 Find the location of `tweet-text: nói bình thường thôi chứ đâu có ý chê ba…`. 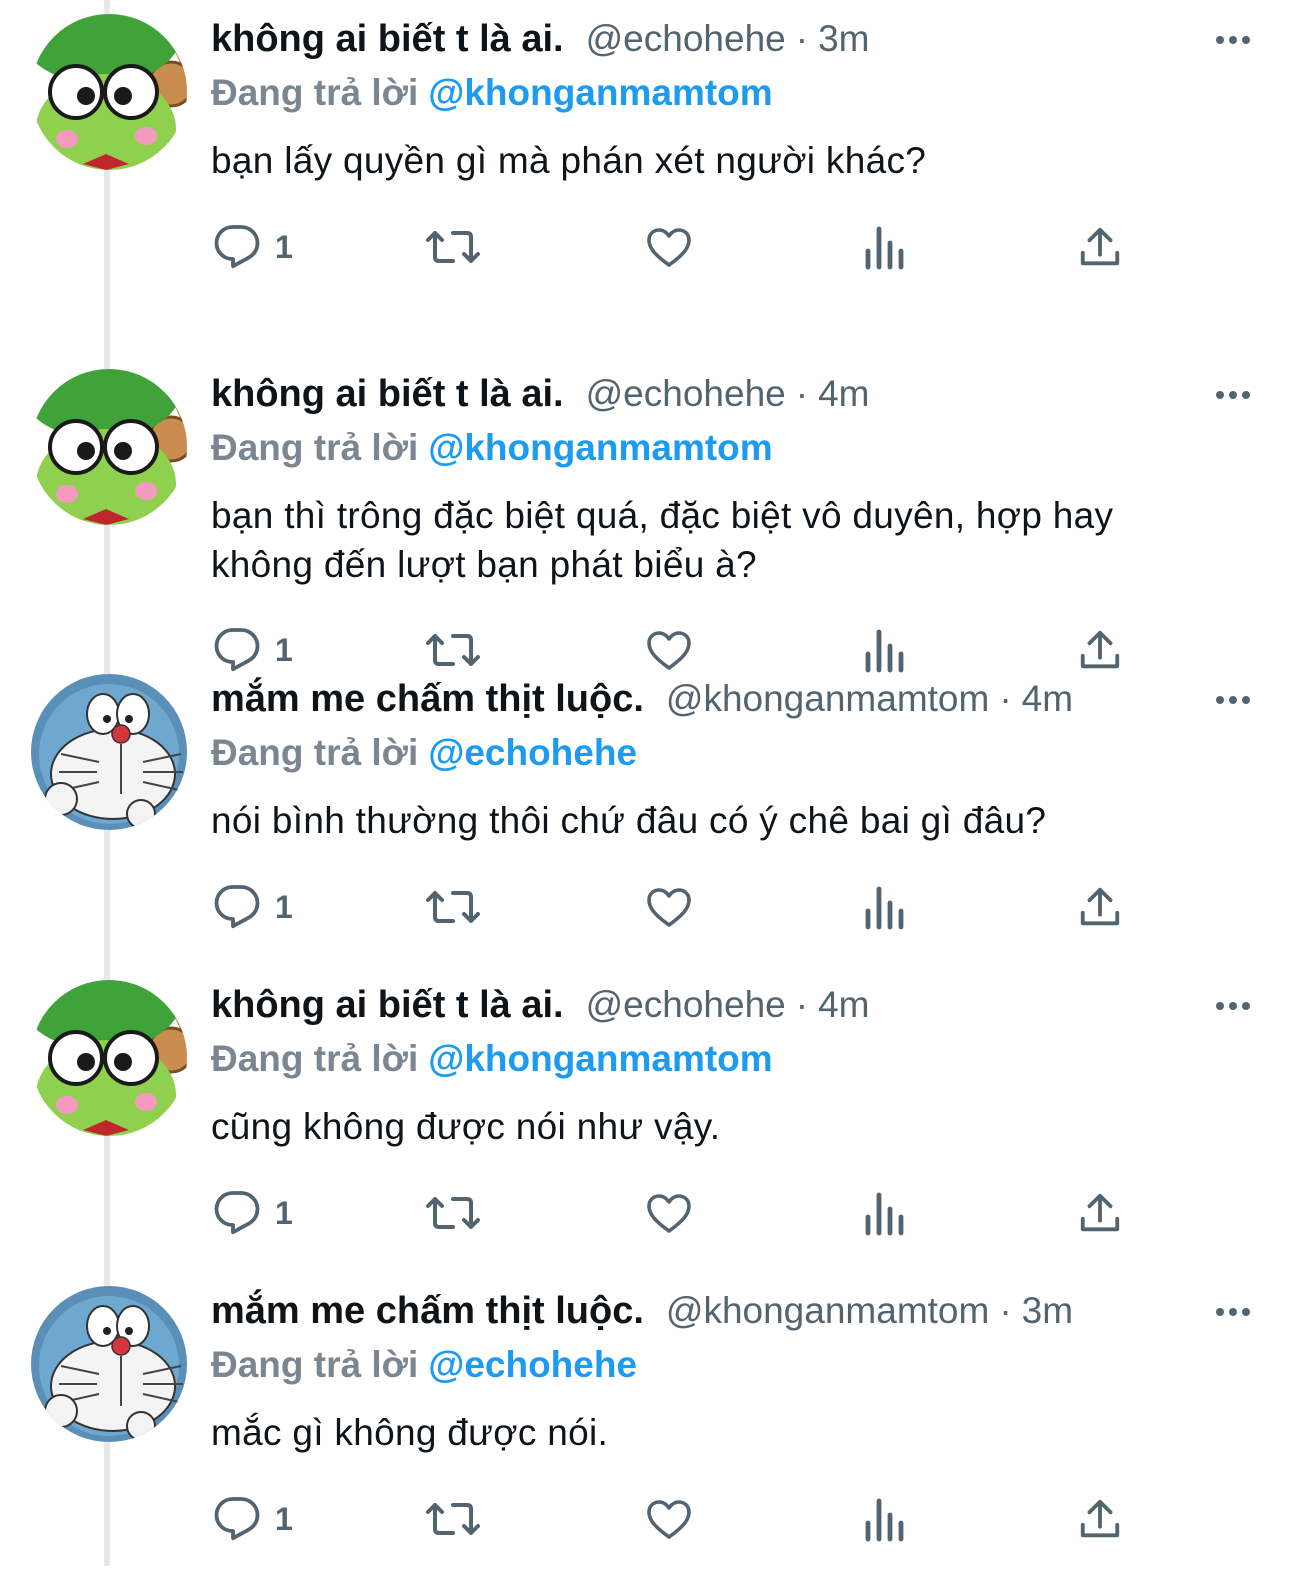

tweet-text: nói bình thường thôi chứ đâu có ý chê ba… is located at coordinates (629, 820).